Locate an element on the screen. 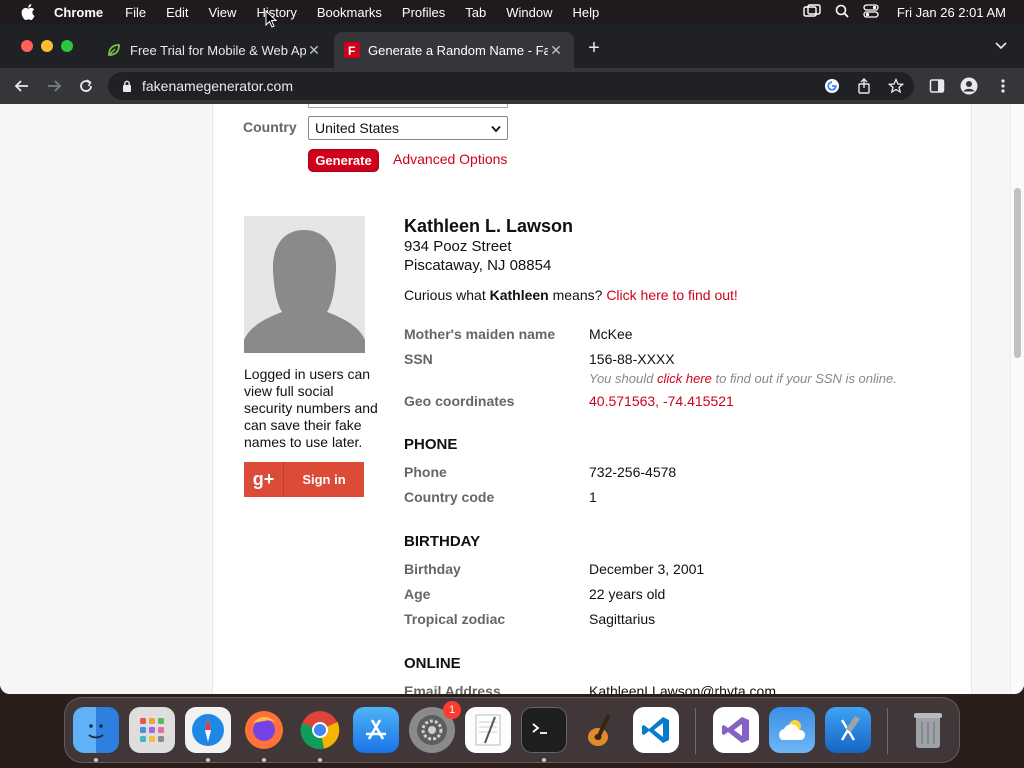 The image size is (1024, 768). ssn-note-prefix: You should is located at coordinates (623, 378).